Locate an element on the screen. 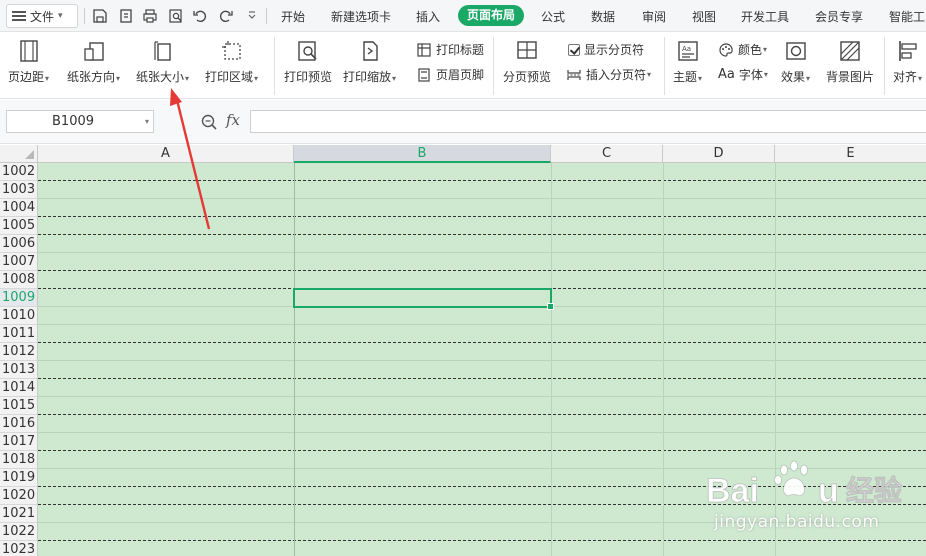 Image resolution: width=926 pixels, height=556 pixels. tab-view: 视图 is located at coordinates (704, 16).